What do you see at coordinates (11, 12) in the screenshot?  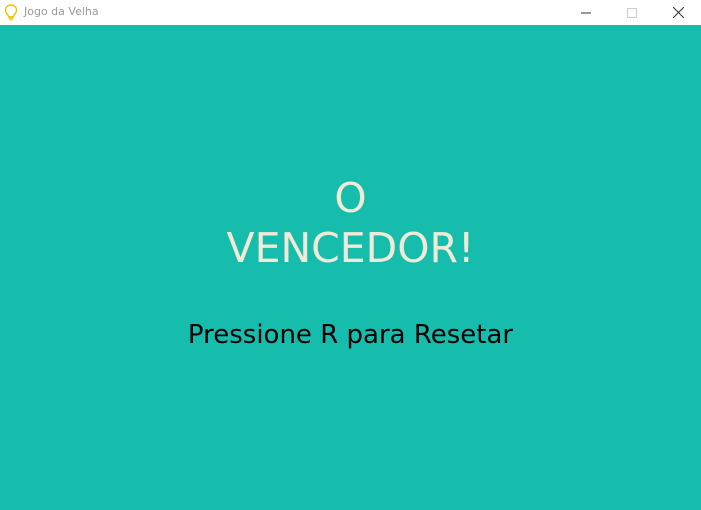 I see `lightbulb-icon` at bounding box center [11, 12].